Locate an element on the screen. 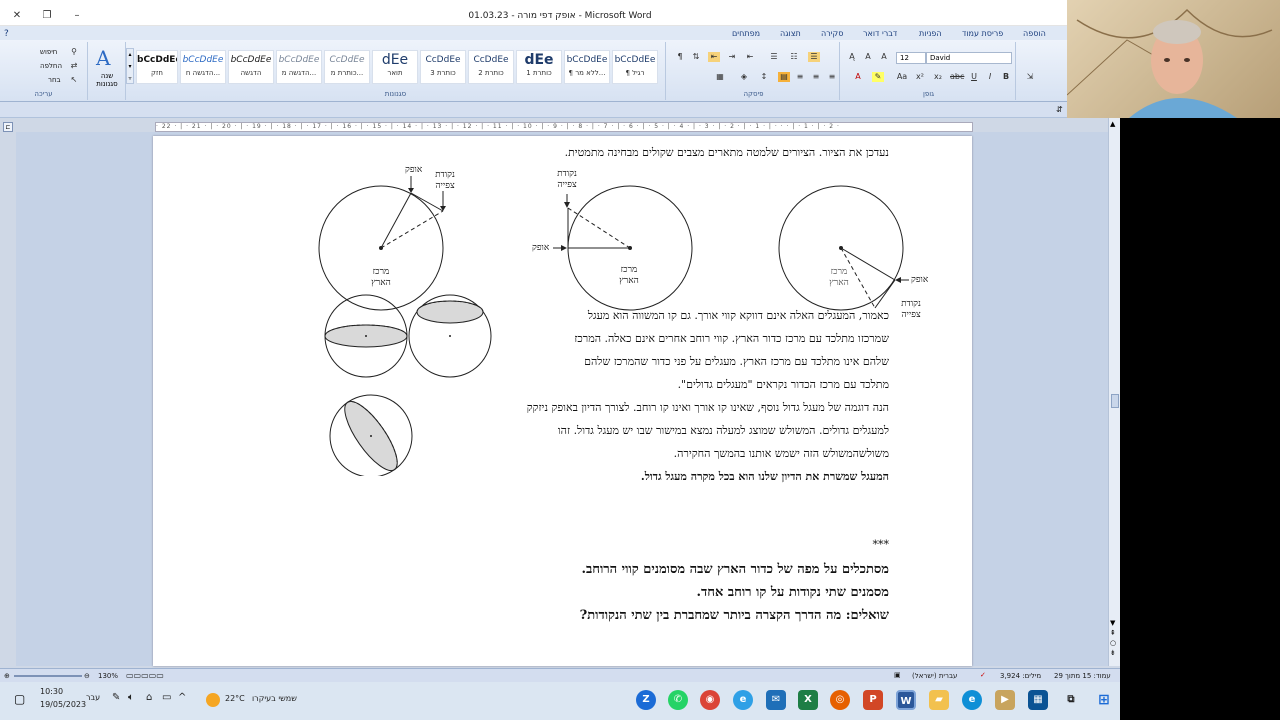  grow-font-icon: A is located at coordinates (884, 57).